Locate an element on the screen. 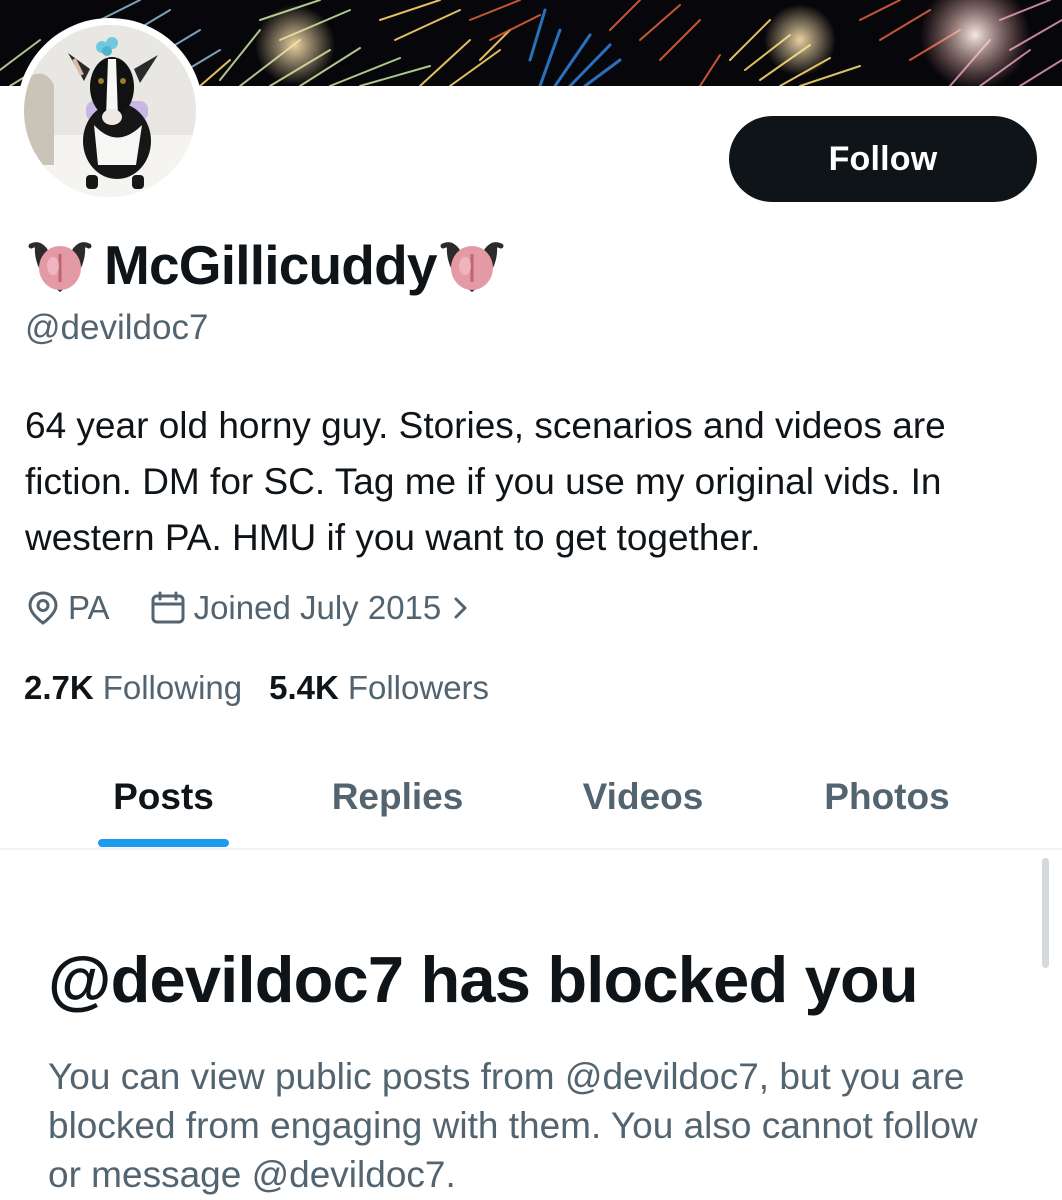  blocked-title: @devildoc7 has blocked you is located at coordinates (483, 979).